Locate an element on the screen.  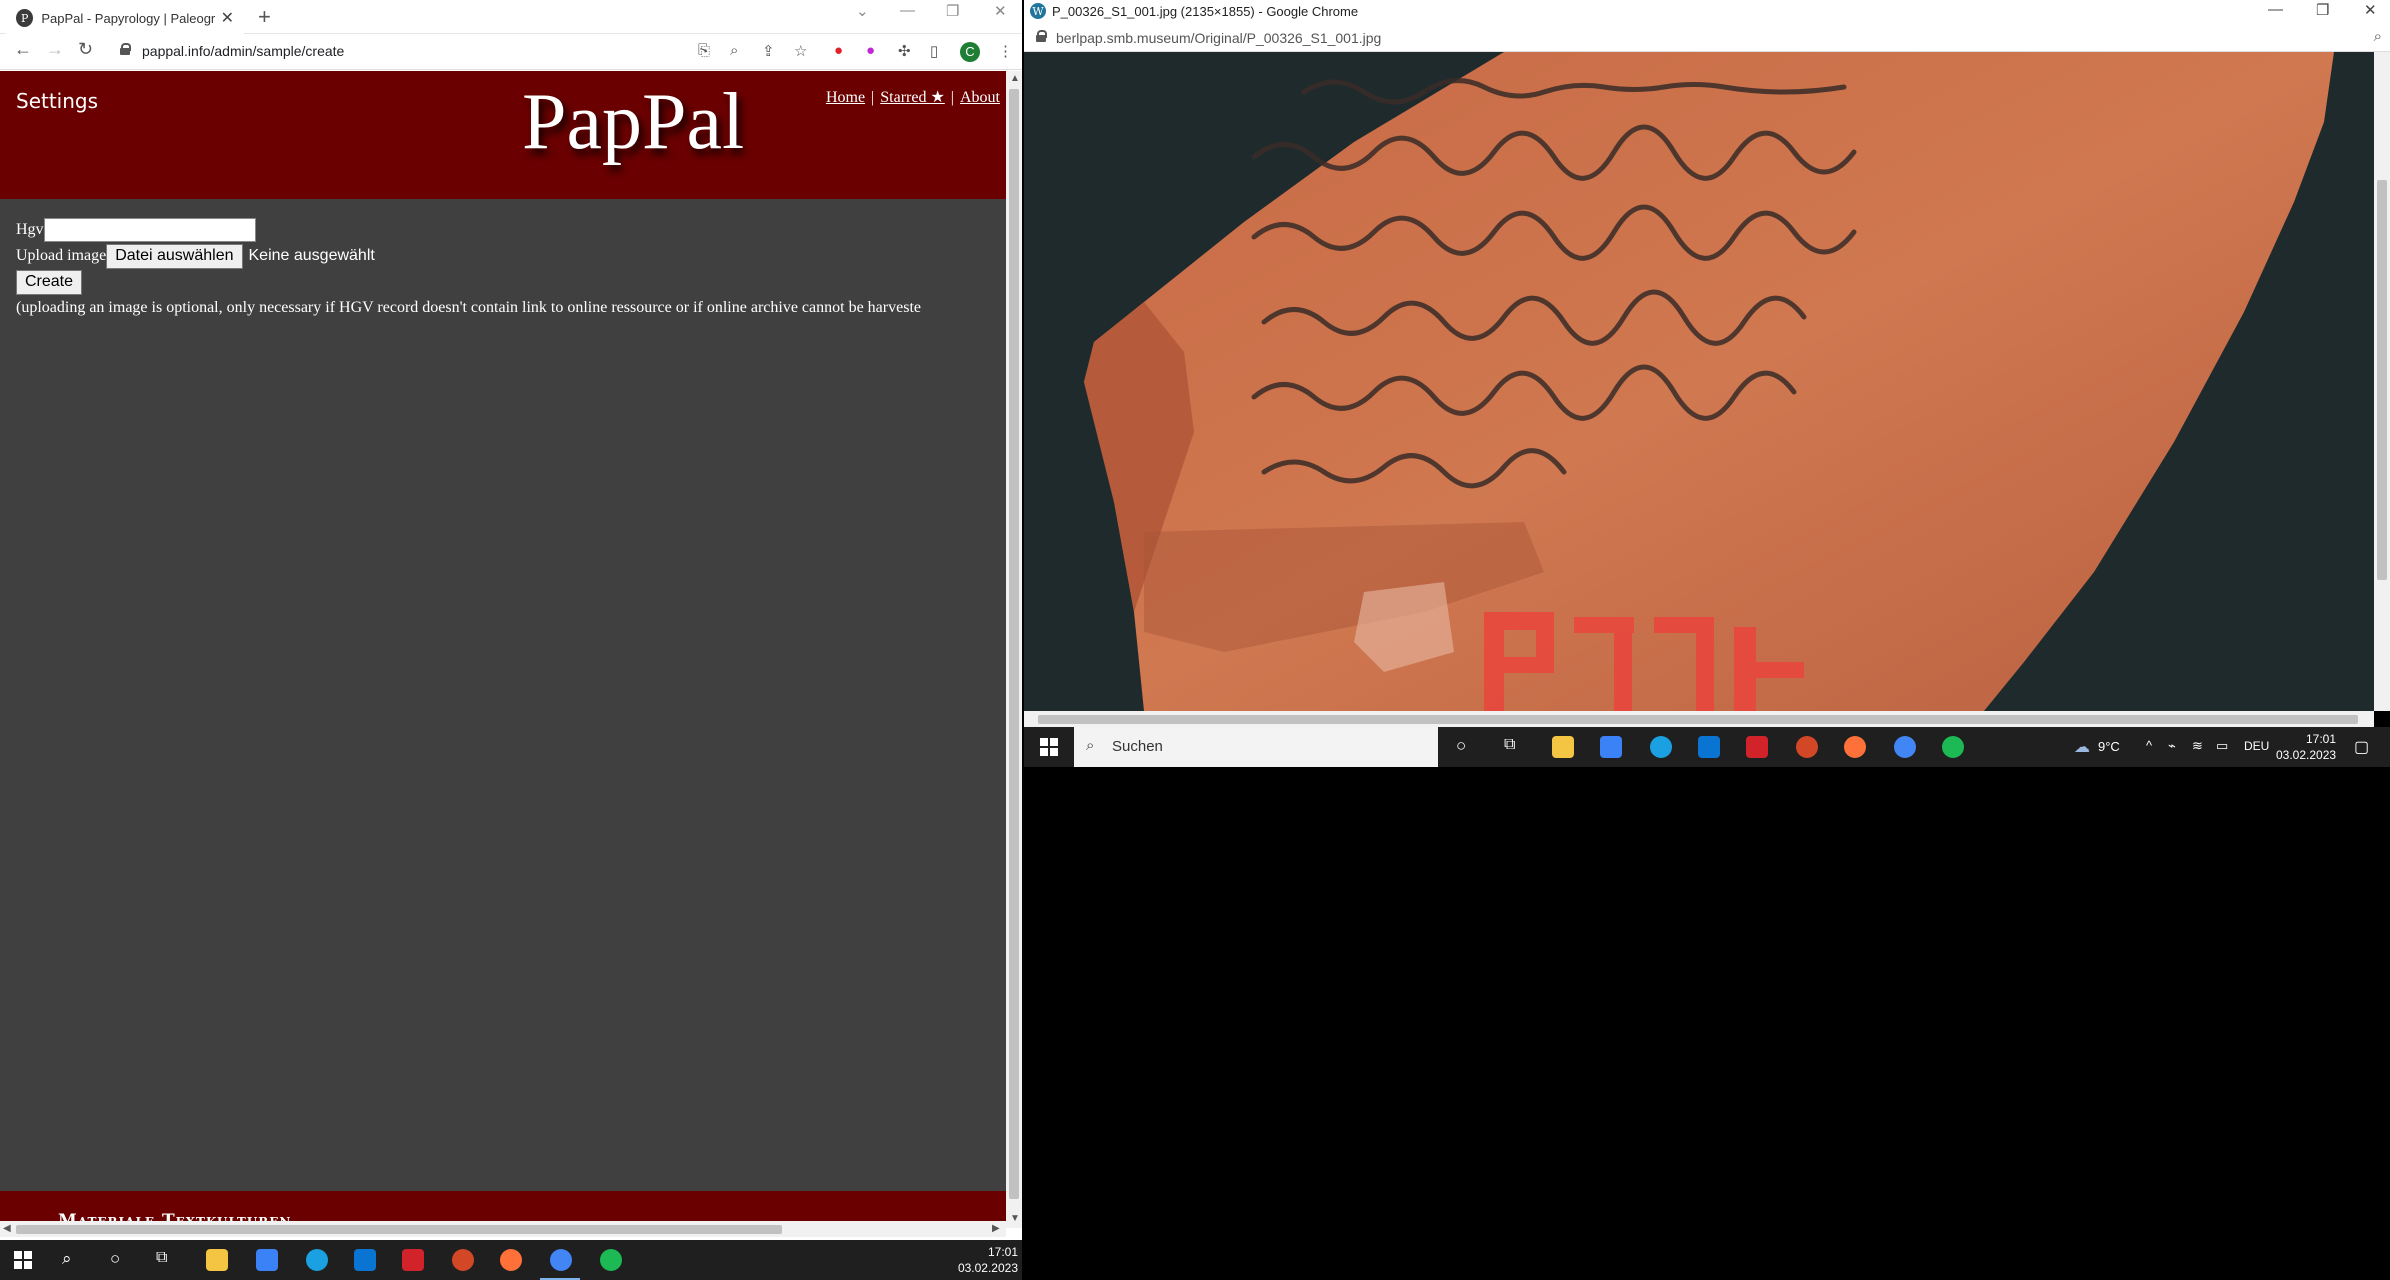
reload-icon: ↻ is located at coordinates (85, 49).